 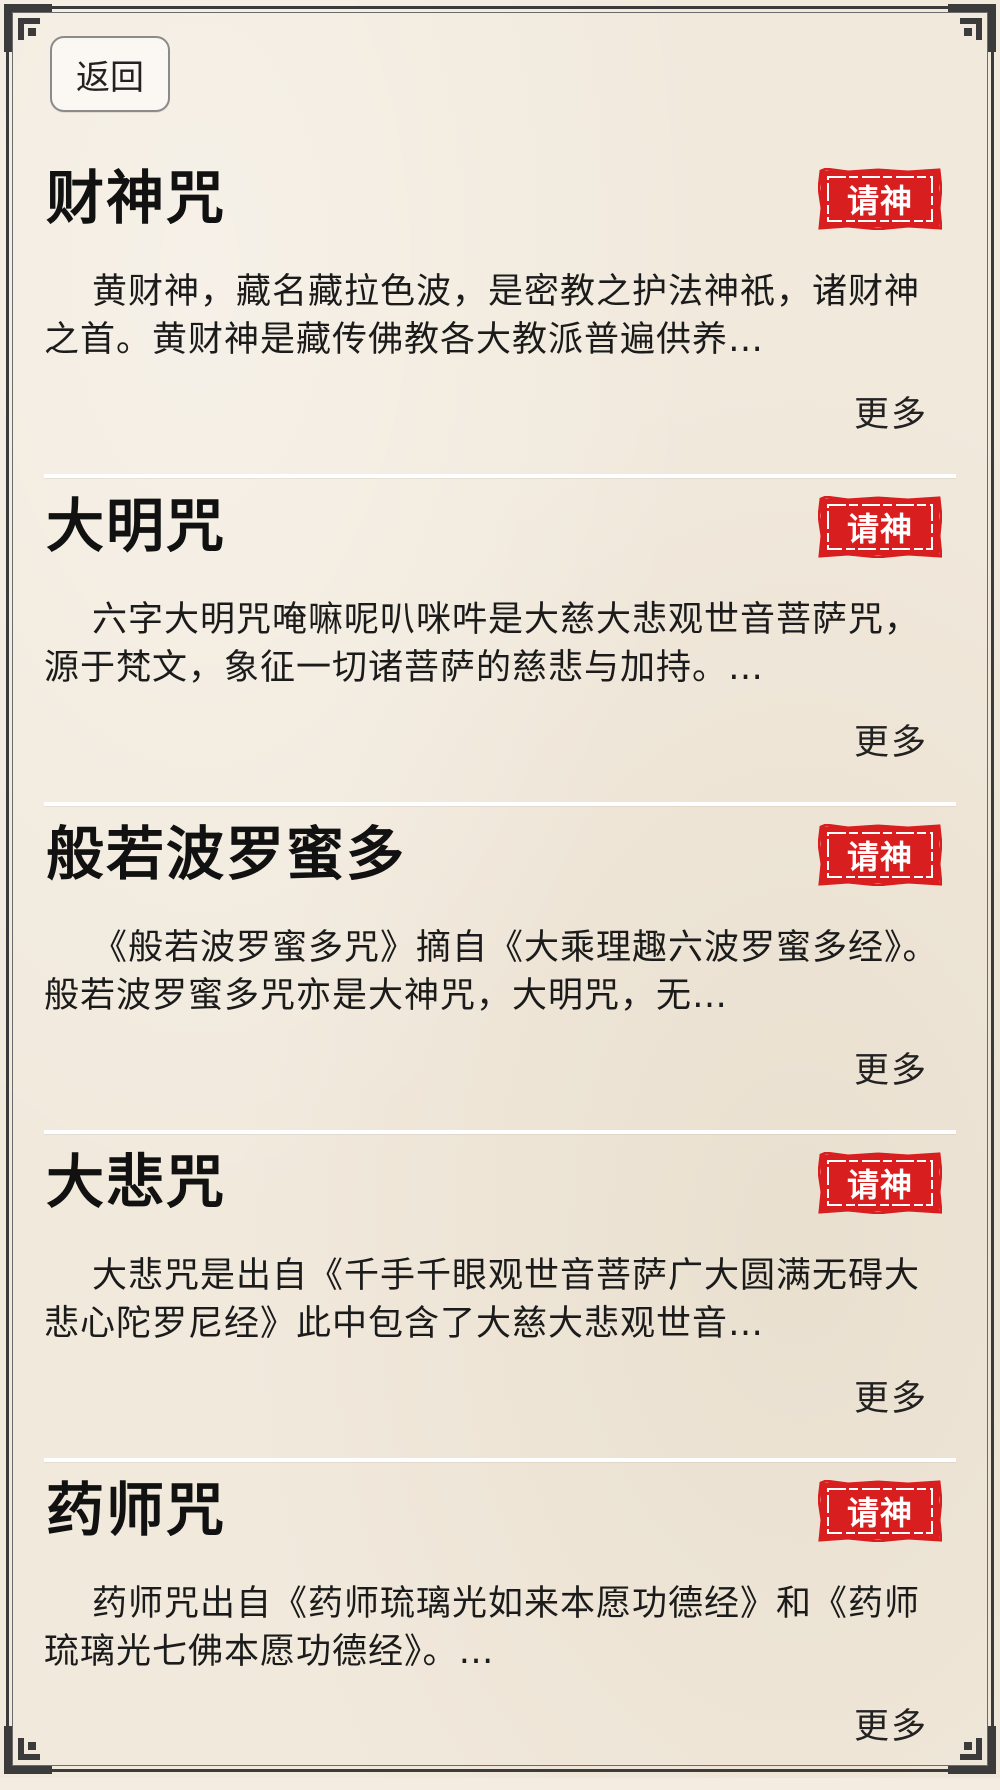 What do you see at coordinates (136, 198) in the screenshot?
I see `item-title: 财神咒` at bounding box center [136, 198].